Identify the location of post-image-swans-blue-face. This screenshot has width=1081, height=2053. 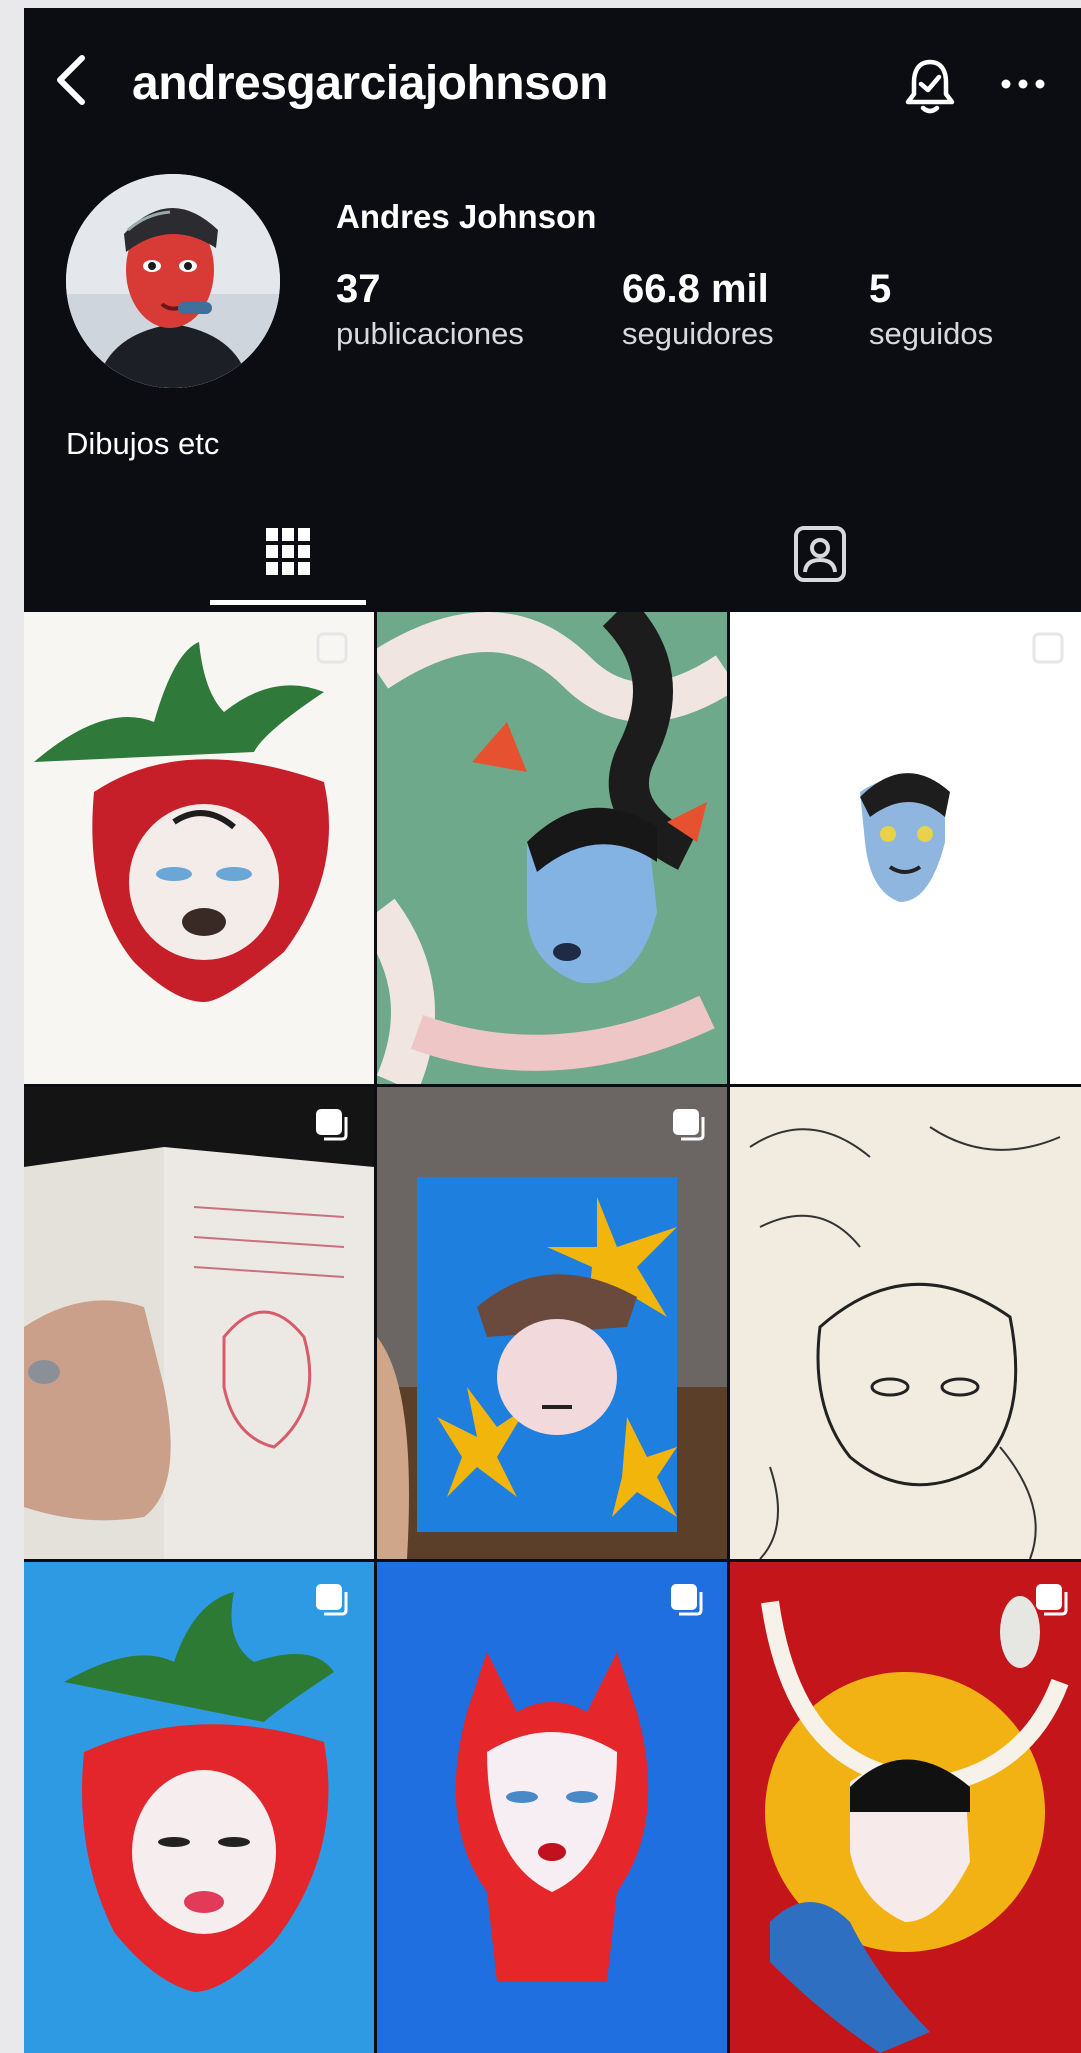
(552, 848).